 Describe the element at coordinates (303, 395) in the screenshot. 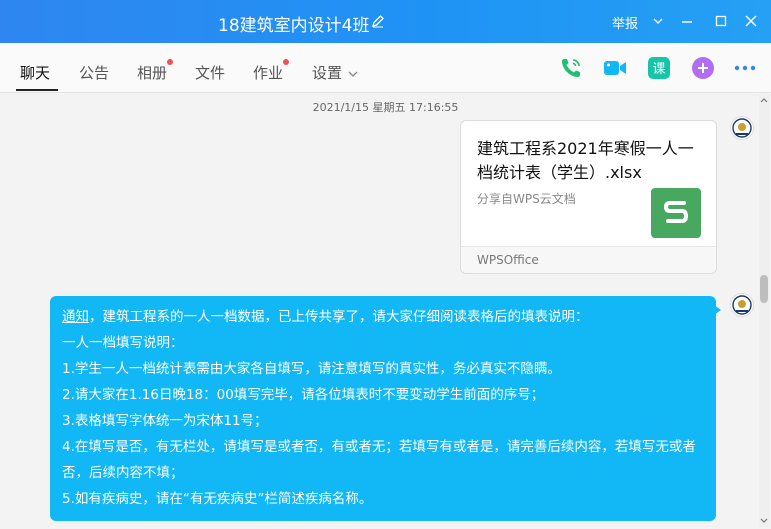

I see `message-line: 2.请大家在1.16日晚18：00填写完毕，请各位填表时不要变动学生前面的序号；` at that location.